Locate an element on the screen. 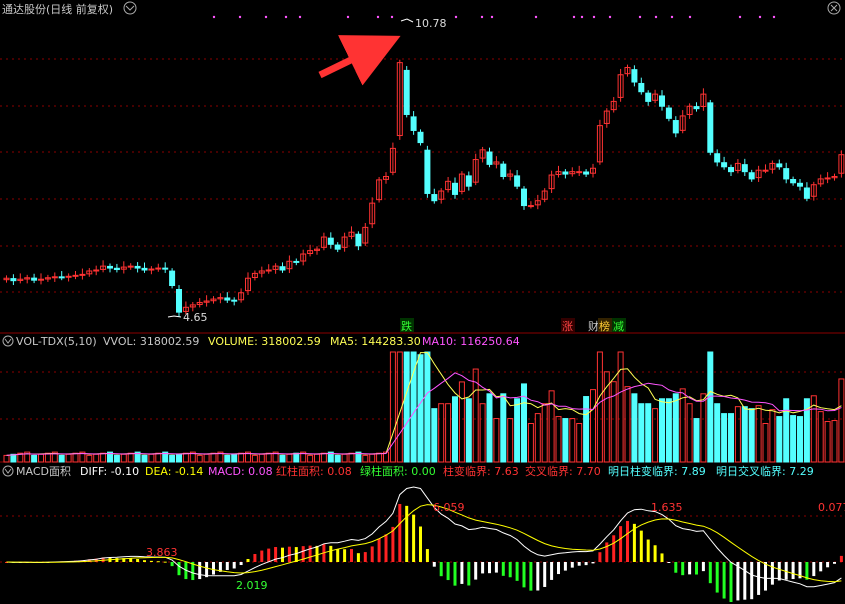  volume-value: VOLUME: 318002.59 is located at coordinates (264, 341).